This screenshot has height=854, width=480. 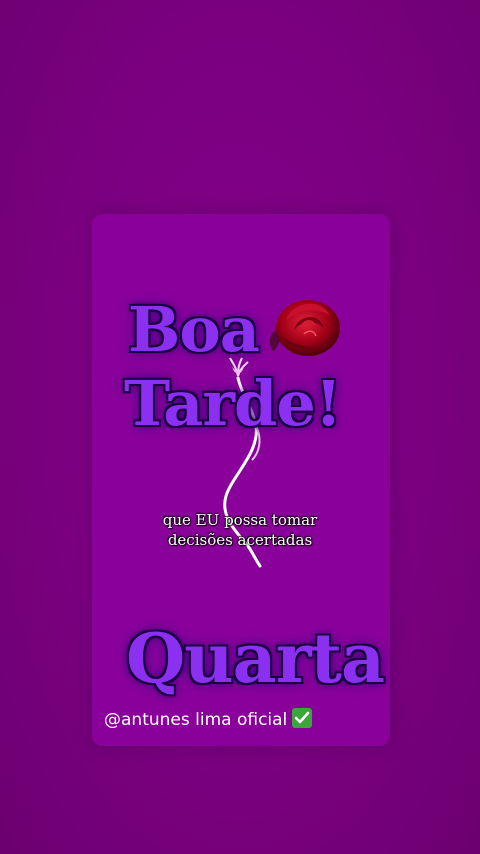 I want to click on weekday-title: Quarta, so click(x=255, y=659).